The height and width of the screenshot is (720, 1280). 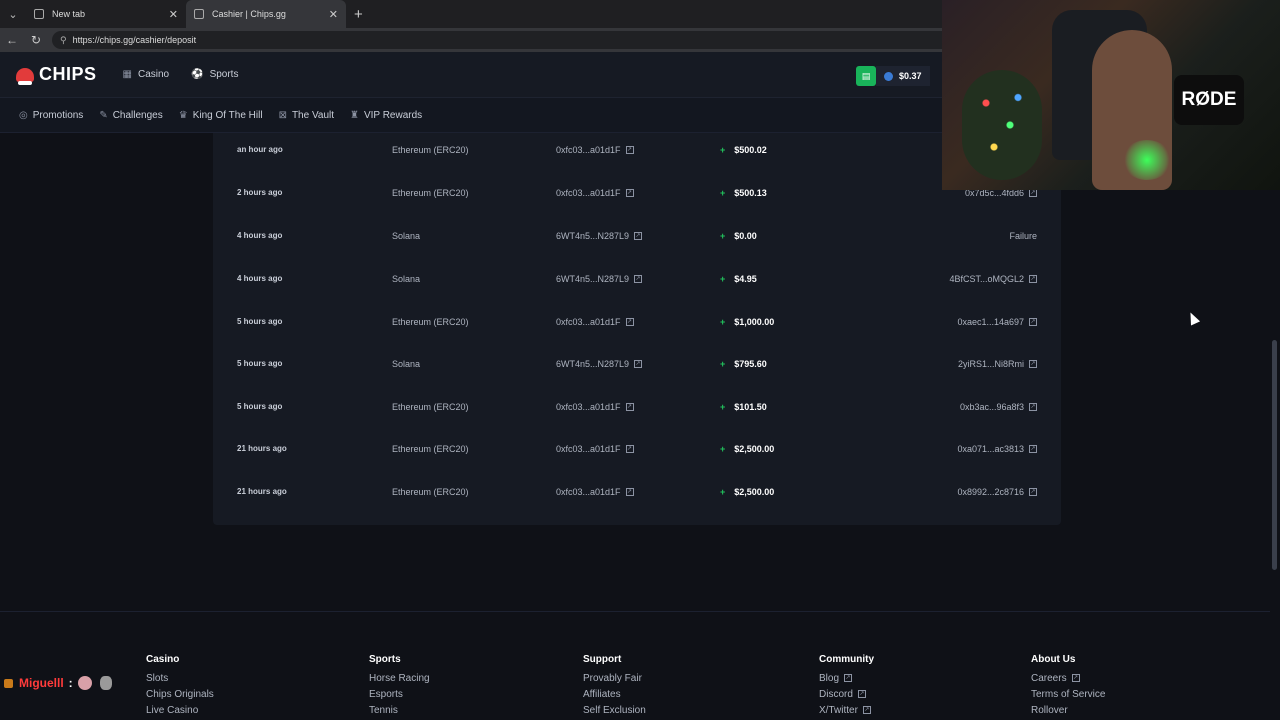 I want to click on tx-amount: + $500.13, so click(x=743, y=193).